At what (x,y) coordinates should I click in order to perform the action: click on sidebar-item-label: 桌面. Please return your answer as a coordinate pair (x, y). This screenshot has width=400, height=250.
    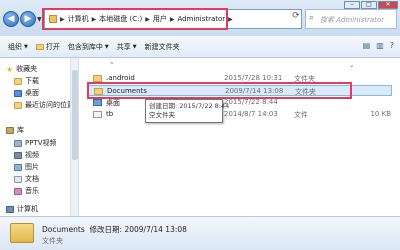
    Looking at the image, I should click on (32, 93).